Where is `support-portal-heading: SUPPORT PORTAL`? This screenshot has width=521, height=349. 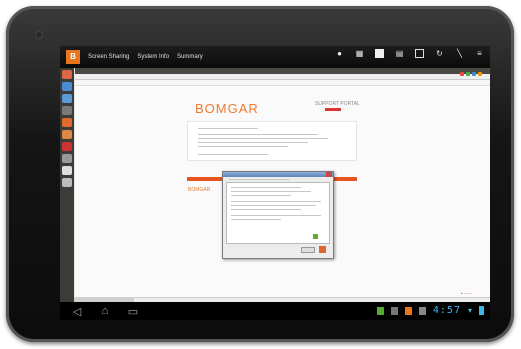
support-portal-heading: SUPPORT PORTAL is located at coordinates (337, 104).